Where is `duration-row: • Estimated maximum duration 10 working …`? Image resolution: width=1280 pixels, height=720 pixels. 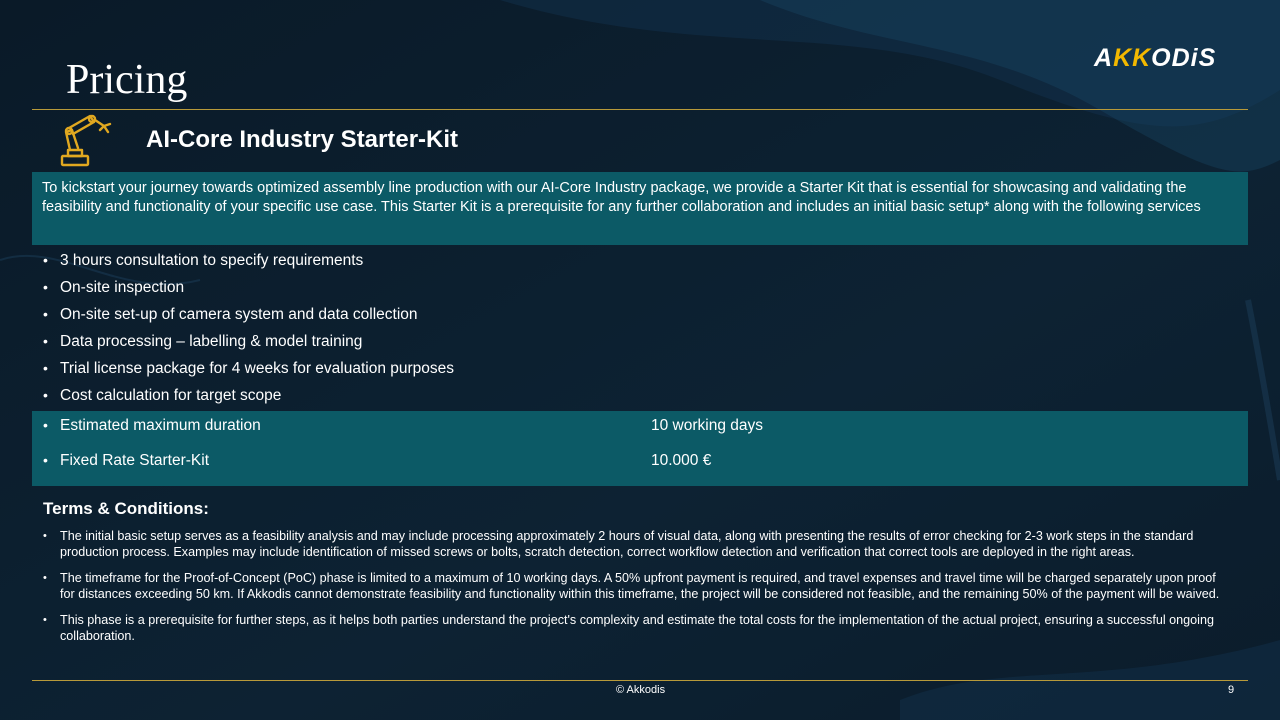
duration-row: • Estimated maximum duration 10 working … is located at coordinates (640, 426).